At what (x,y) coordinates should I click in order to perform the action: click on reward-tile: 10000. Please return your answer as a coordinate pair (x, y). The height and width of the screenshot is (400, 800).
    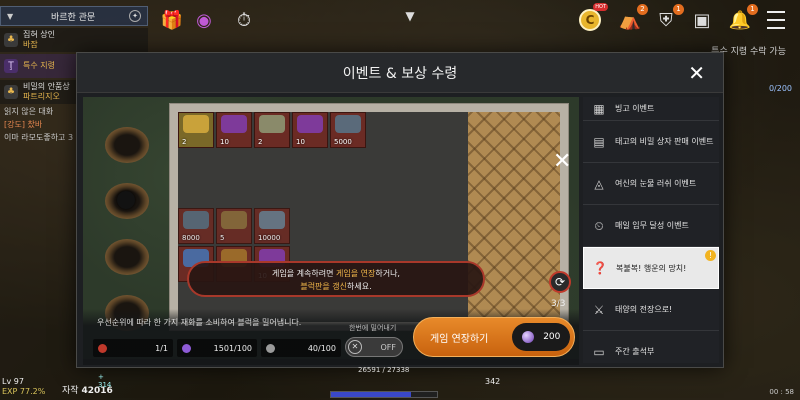
    Looking at the image, I should click on (272, 226).